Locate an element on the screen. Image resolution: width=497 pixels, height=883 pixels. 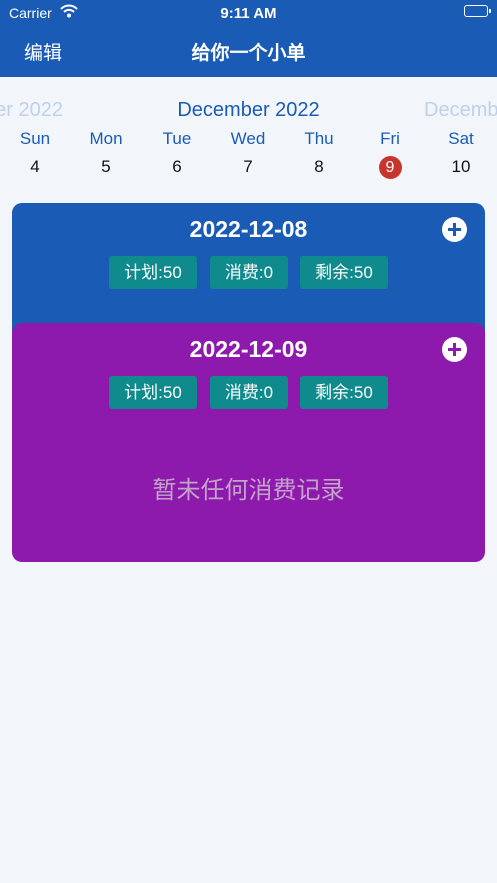
day-cell: 8 is located at coordinates (319, 167).